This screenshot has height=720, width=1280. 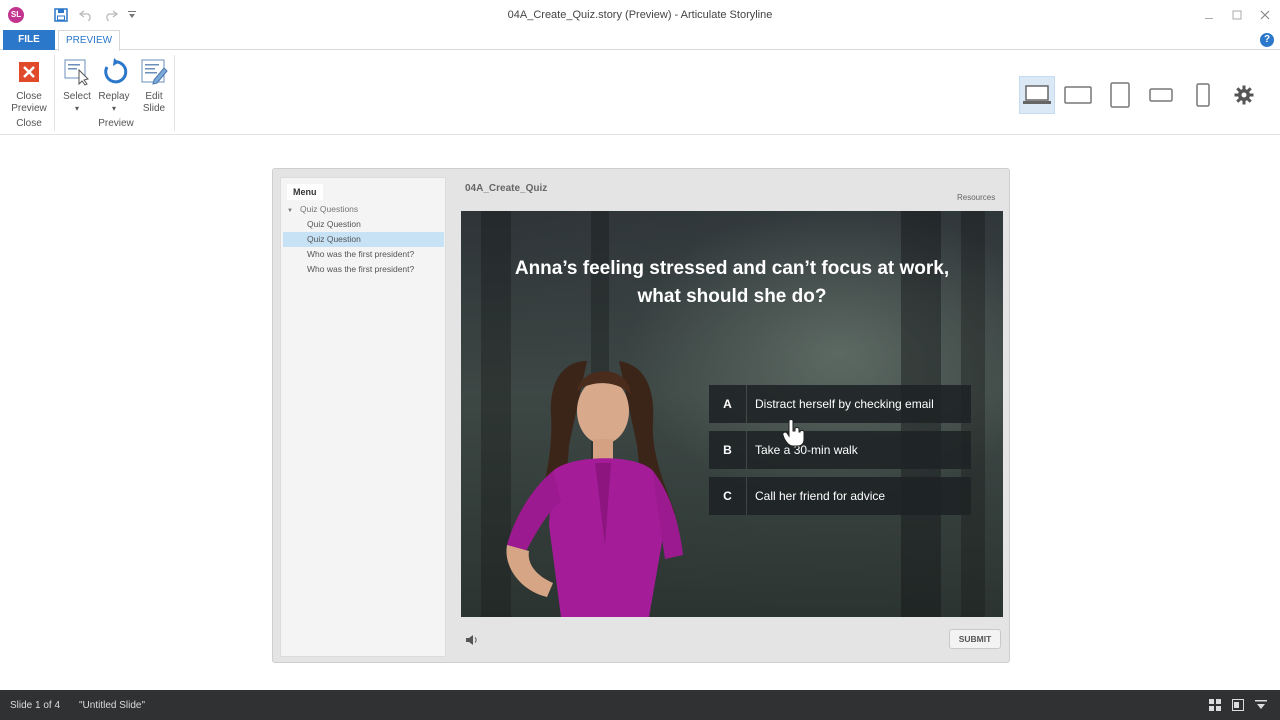 I want to click on close-preview-button: Close Preview, so click(x=29, y=86).